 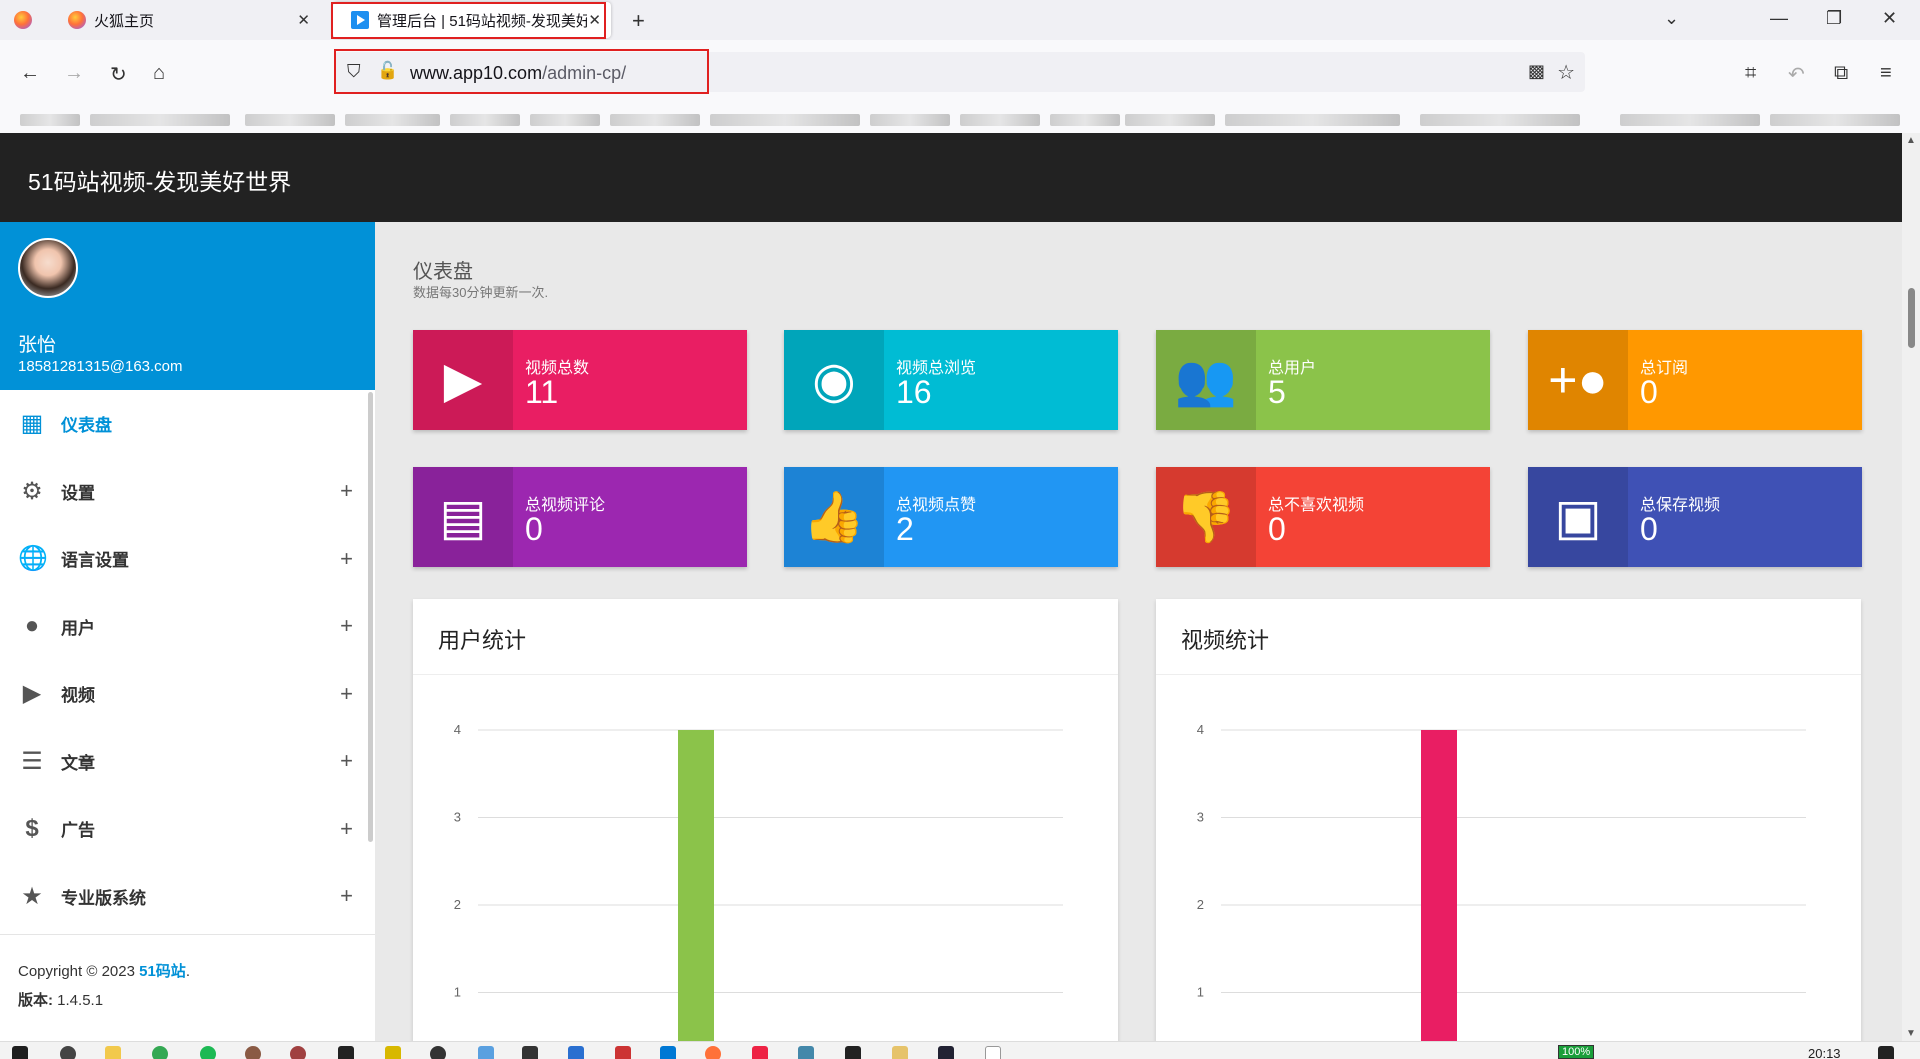 I want to click on dashboard-icon: ▦, so click(x=32, y=424).